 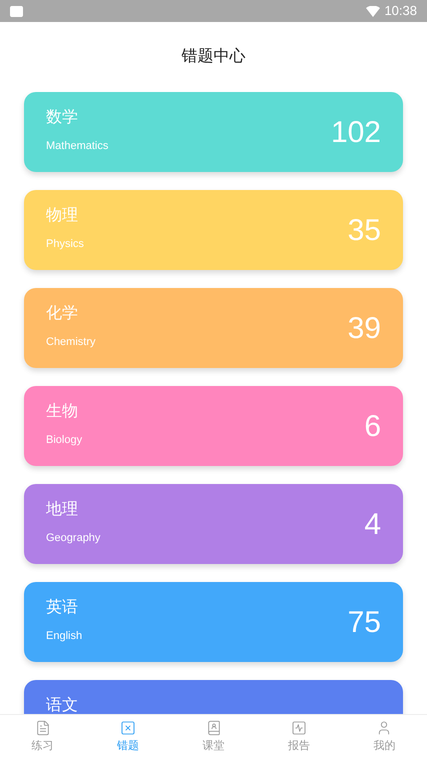 I want to click on mistake-count: 6, so click(x=372, y=426).